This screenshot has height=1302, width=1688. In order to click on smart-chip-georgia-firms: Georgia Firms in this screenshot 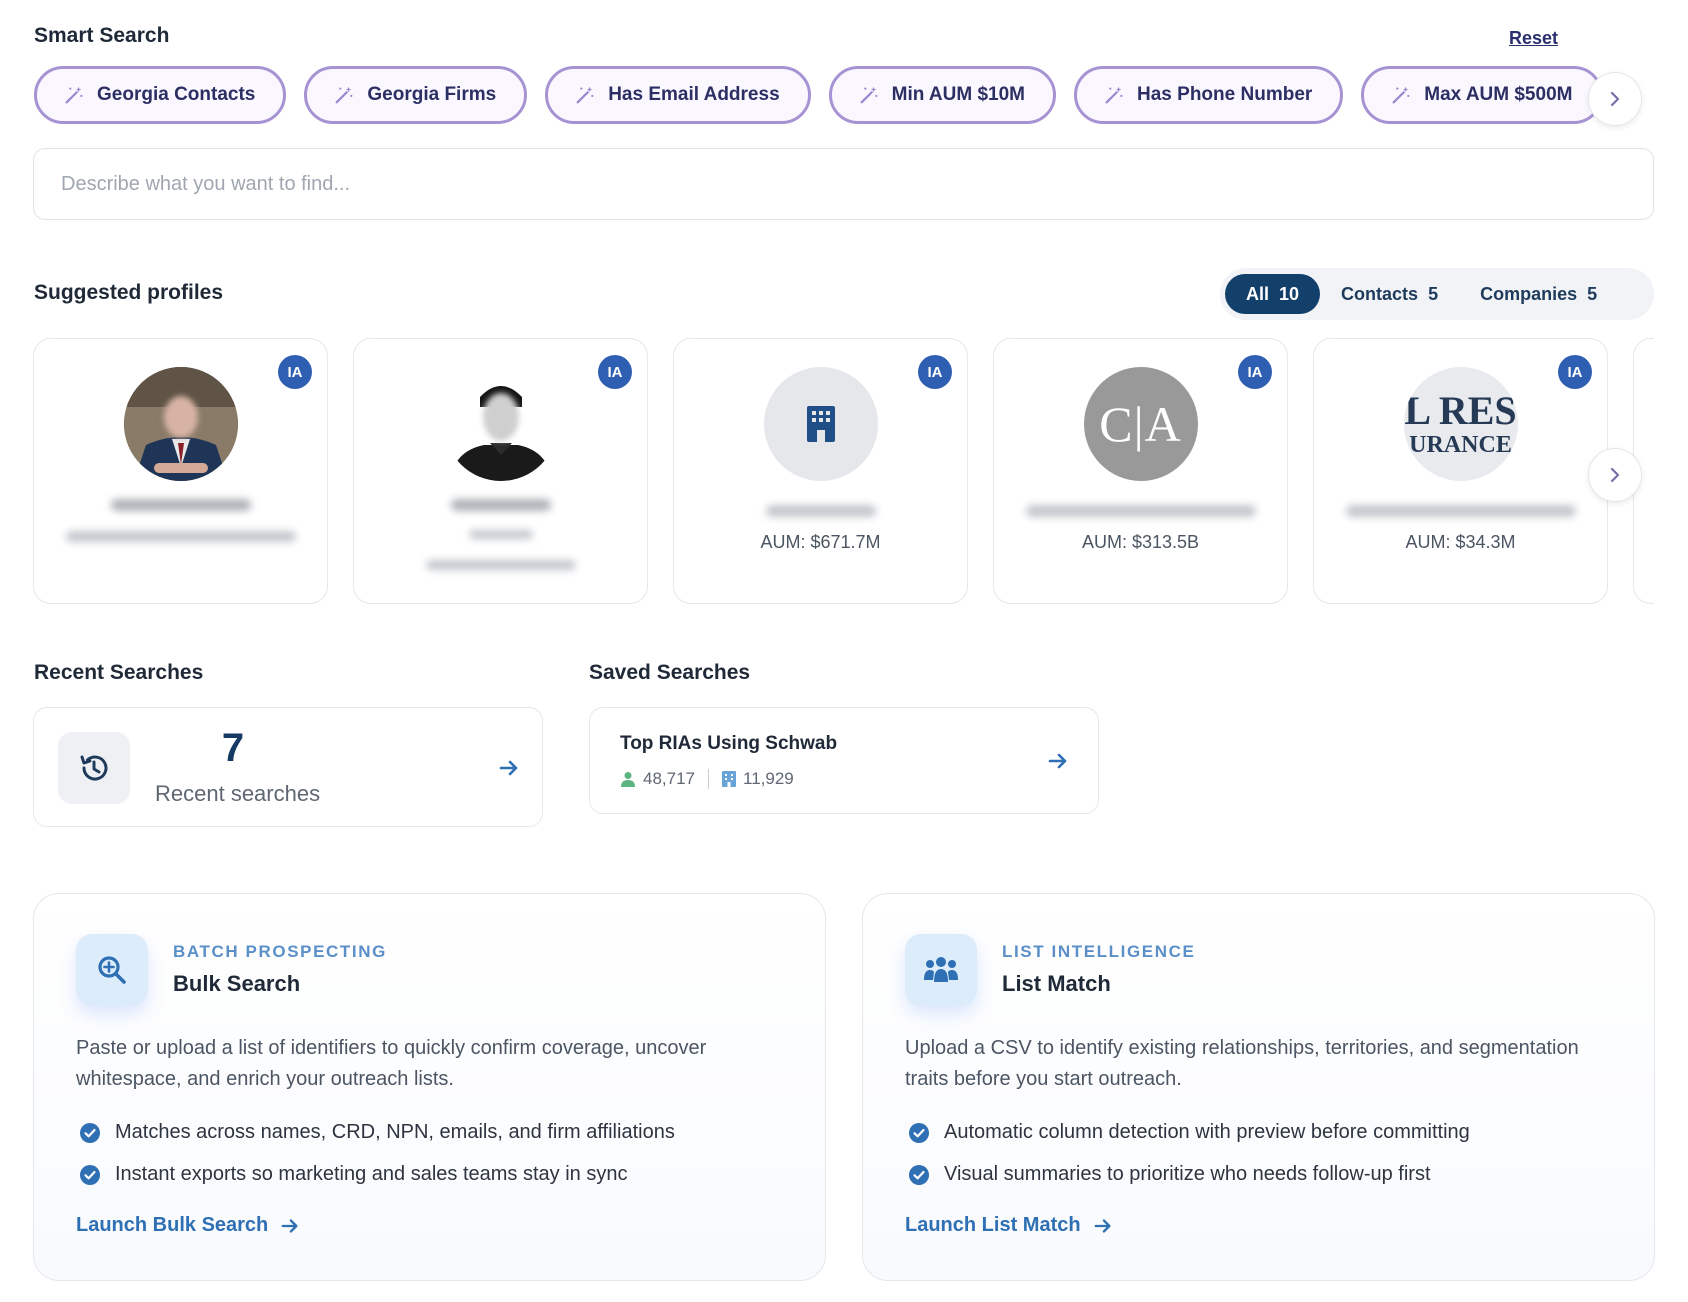, I will do `click(416, 95)`.